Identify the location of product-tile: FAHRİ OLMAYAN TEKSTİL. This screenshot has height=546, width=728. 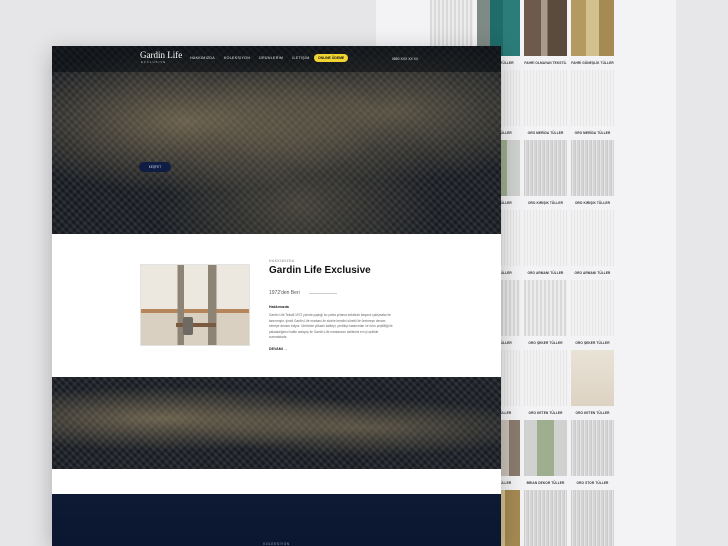
(545, 35).